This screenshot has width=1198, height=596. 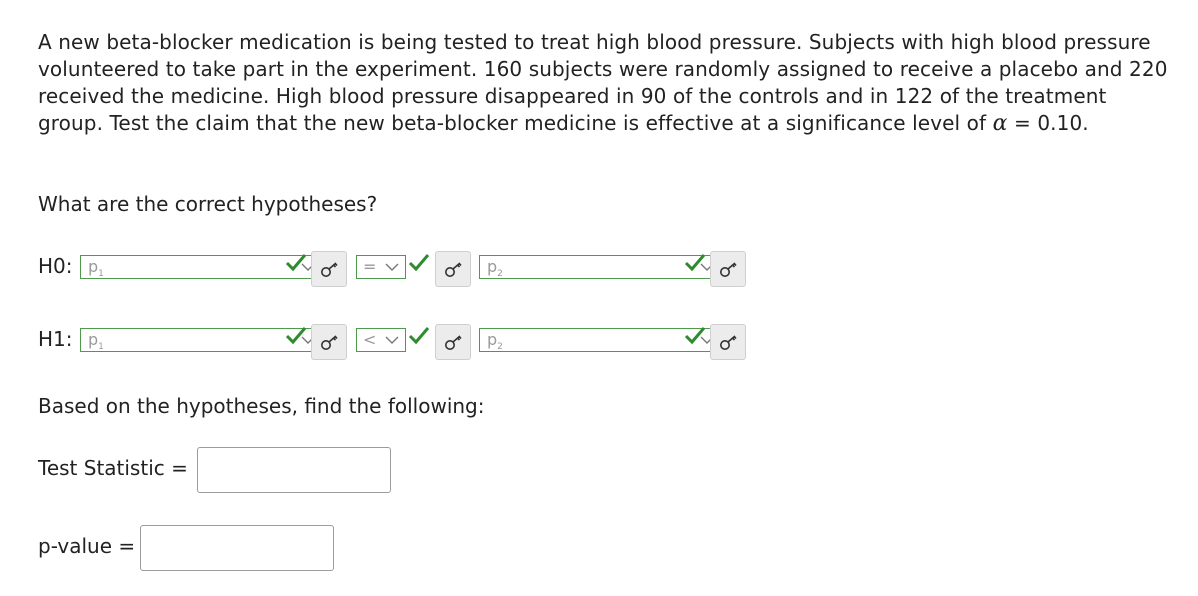 What do you see at coordinates (381, 340) in the screenshot?
I see `alt-operator-select: <` at bounding box center [381, 340].